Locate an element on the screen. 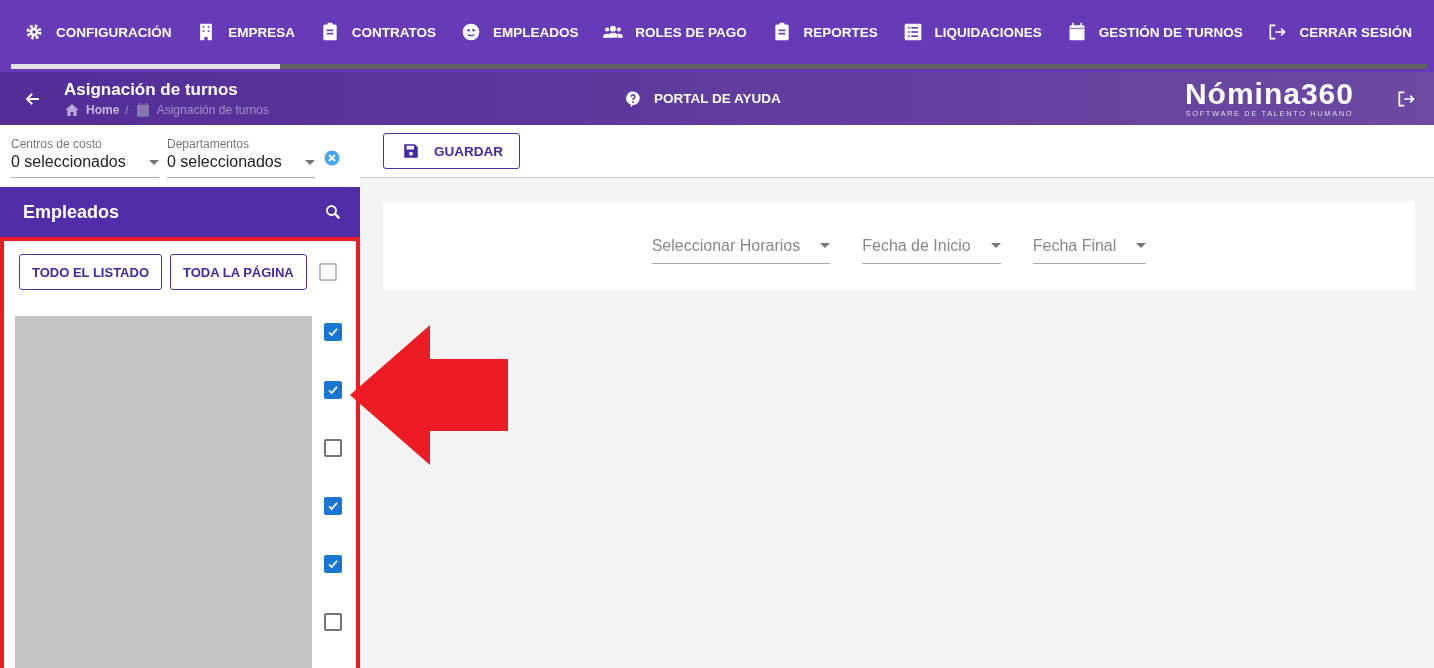 This screenshot has height=668, width=1434. select-button: TODO EL LISTADO is located at coordinates (90, 272).